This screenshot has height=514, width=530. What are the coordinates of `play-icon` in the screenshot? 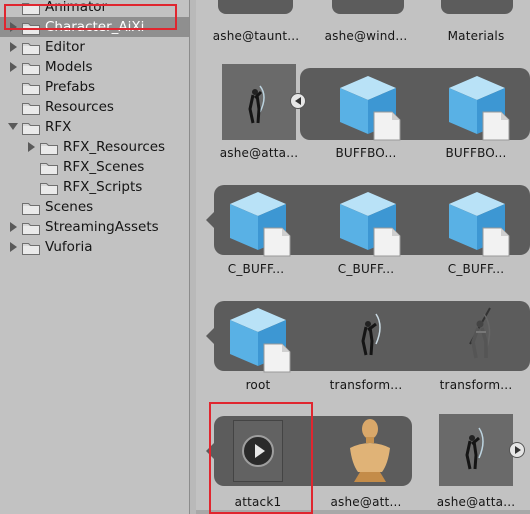 It's located at (258, 451).